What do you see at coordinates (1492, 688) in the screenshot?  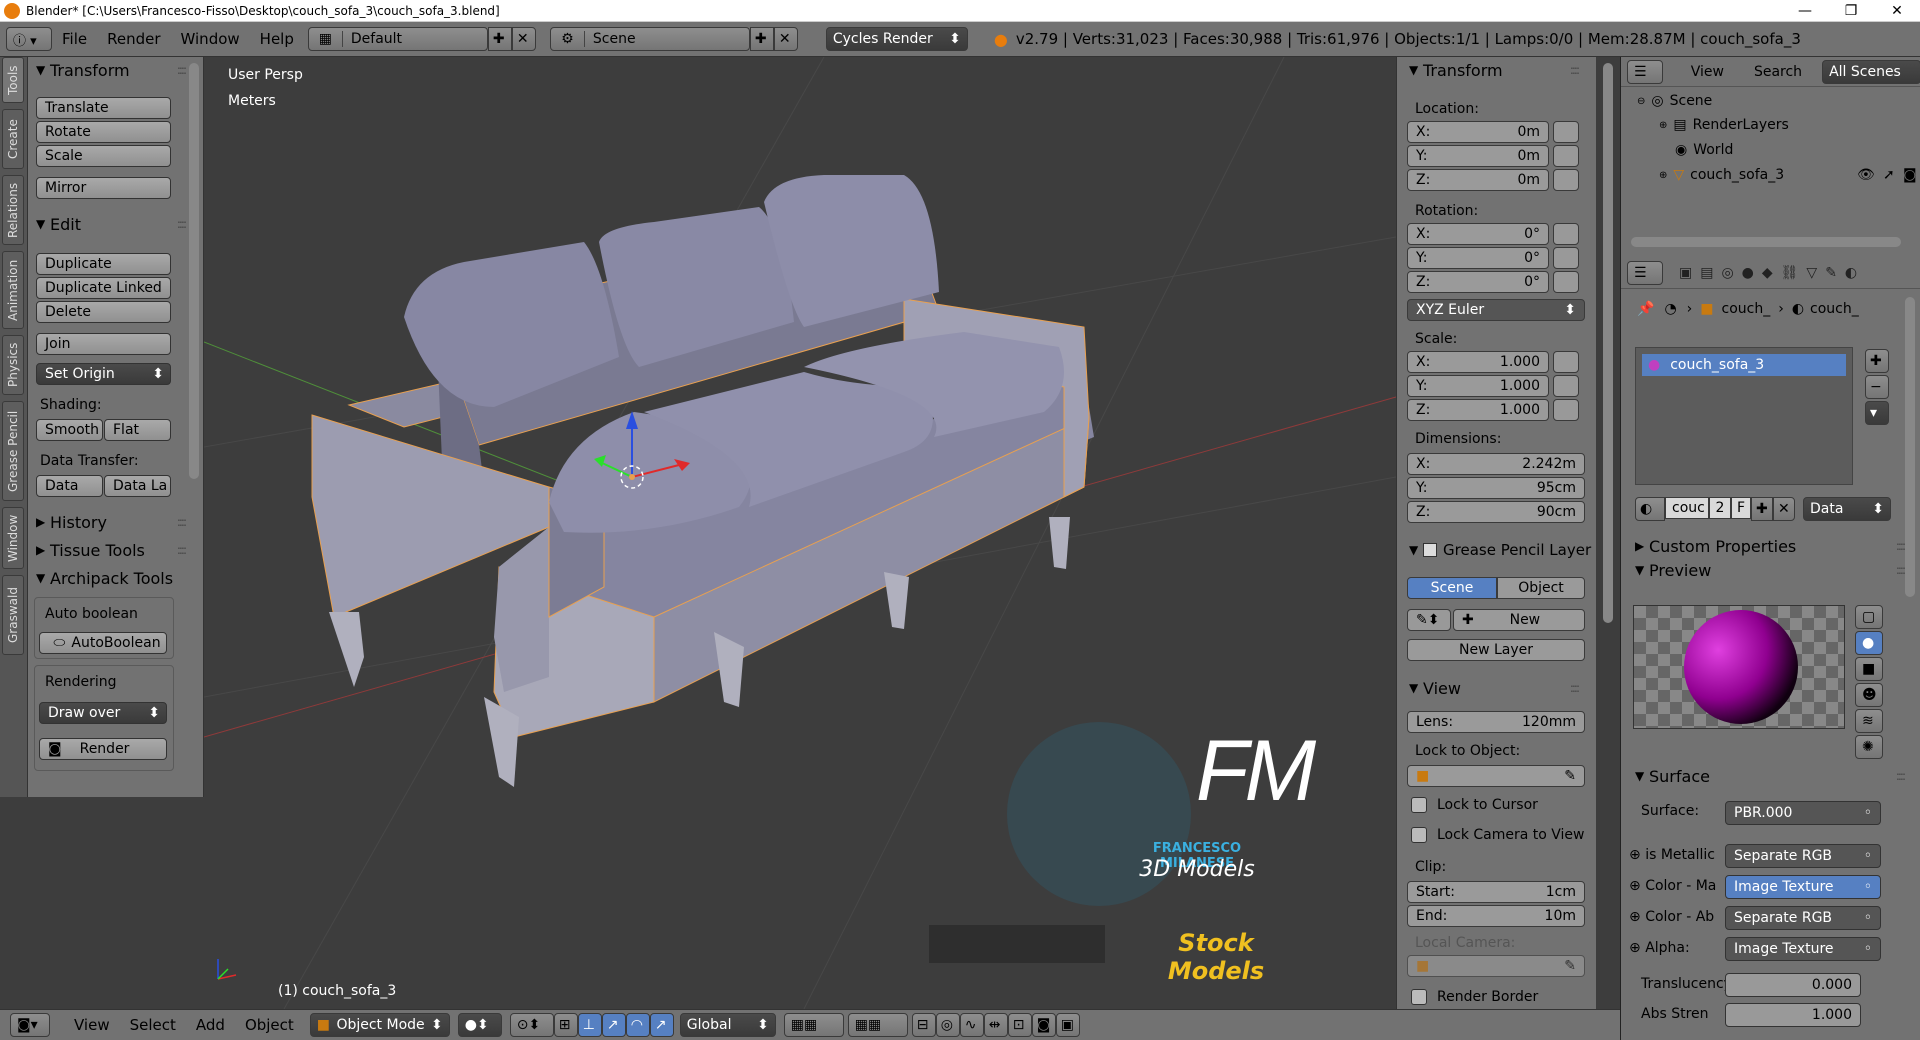 I see `view-panel-header: ▼ View::::` at bounding box center [1492, 688].